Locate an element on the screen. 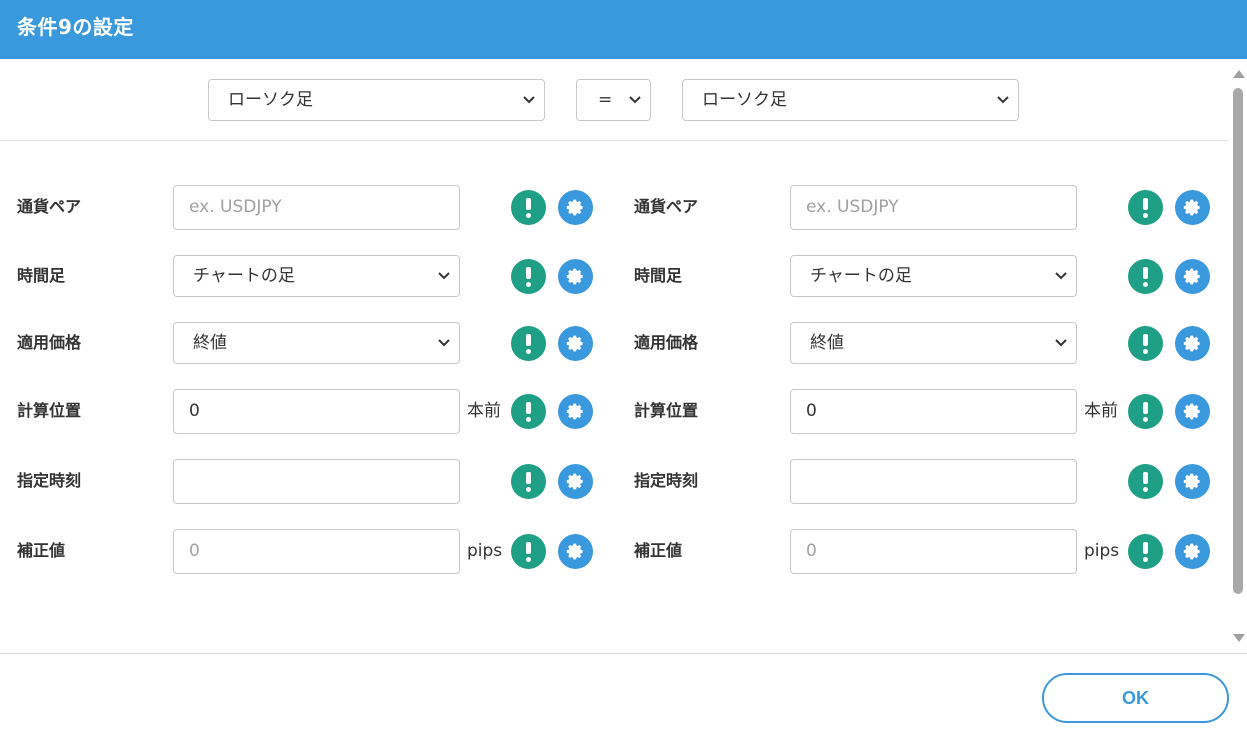 The image size is (1247, 745). right-offset-label: 補正値 is located at coordinates (658, 550).